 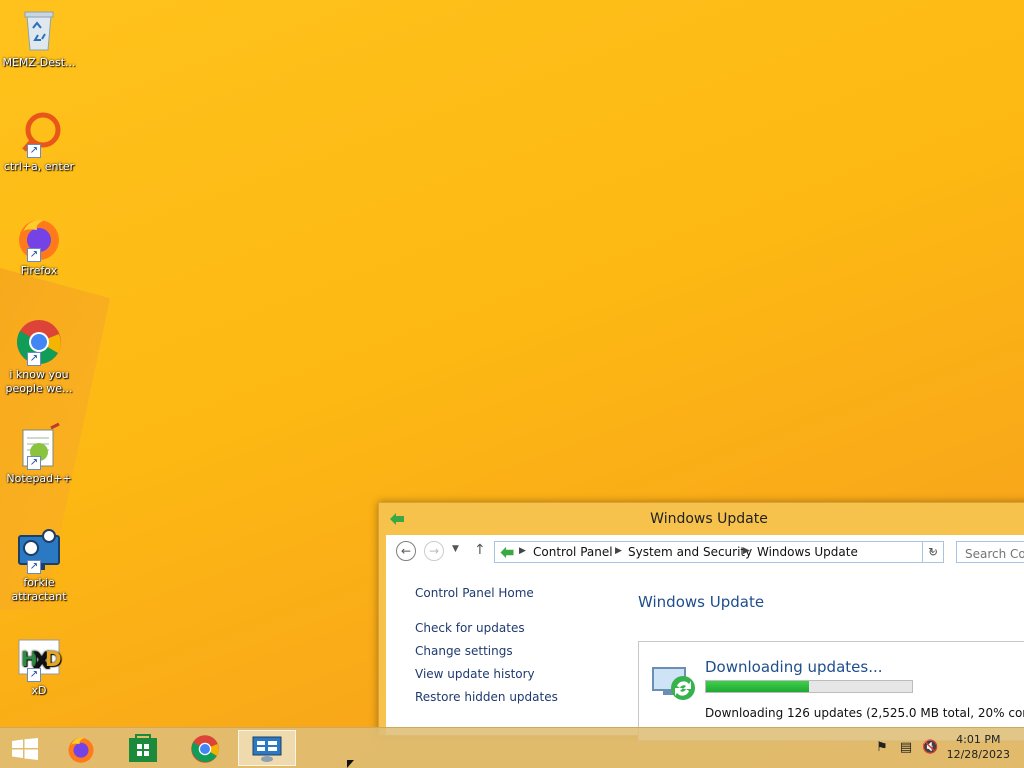 What do you see at coordinates (455, 549) in the screenshot?
I see `recent-pages-chevron-icon: ▼` at bounding box center [455, 549].